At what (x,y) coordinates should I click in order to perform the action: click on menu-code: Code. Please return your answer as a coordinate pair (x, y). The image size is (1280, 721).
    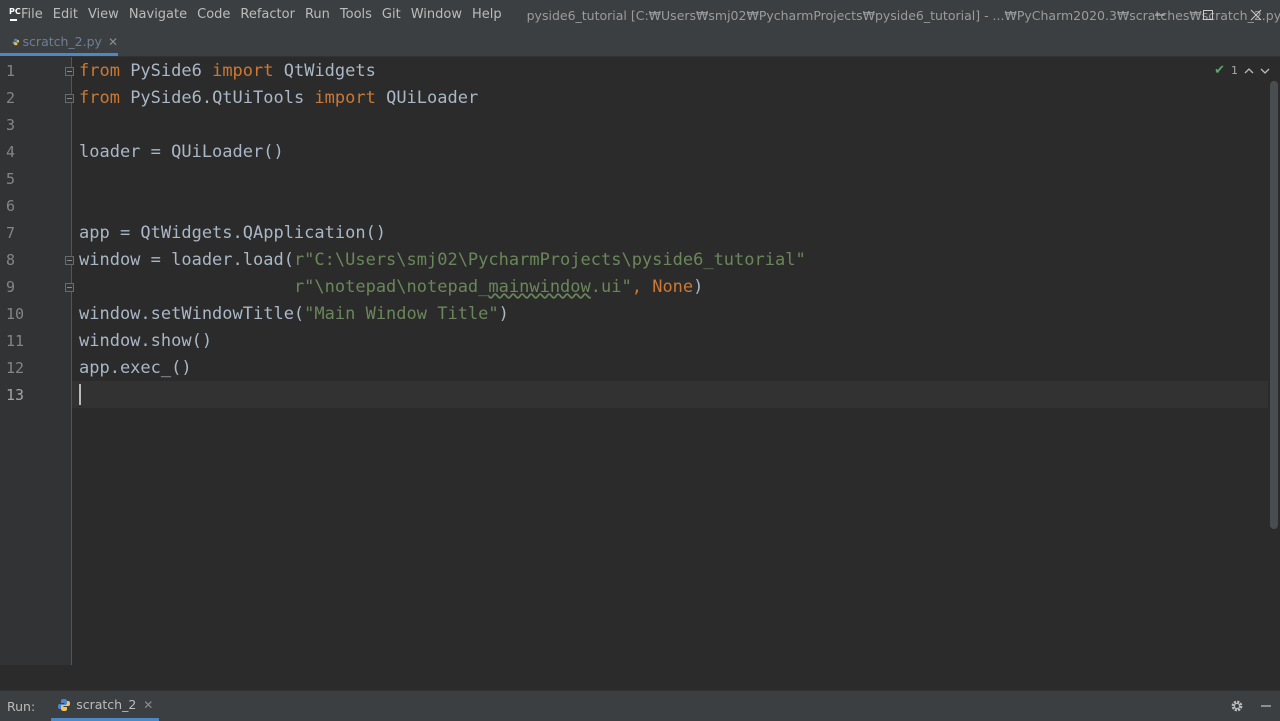
    Looking at the image, I should click on (213, 15).